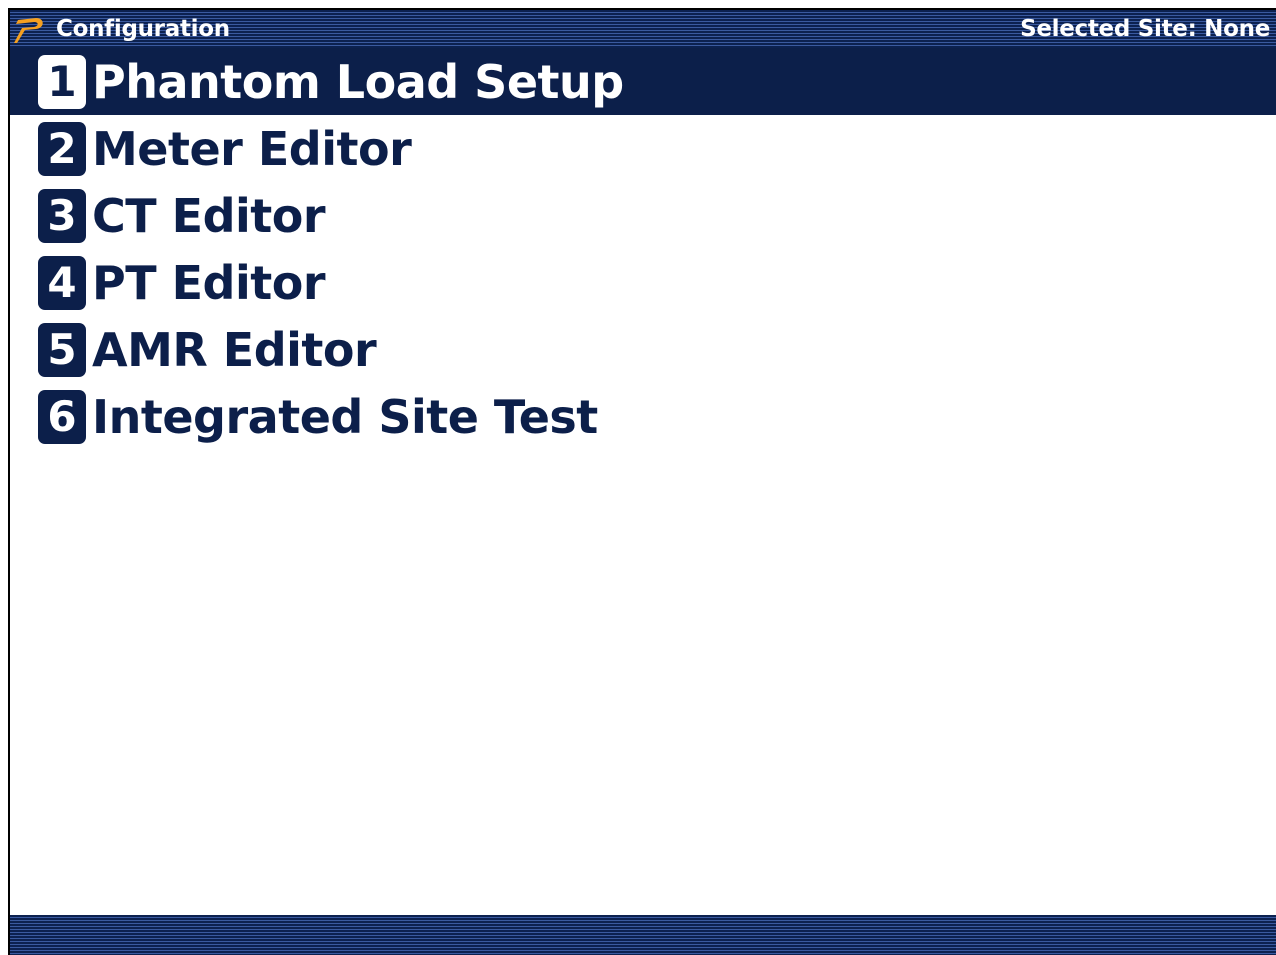  Describe the element at coordinates (28, 30) in the screenshot. I see `p-logo-icon` at that location.